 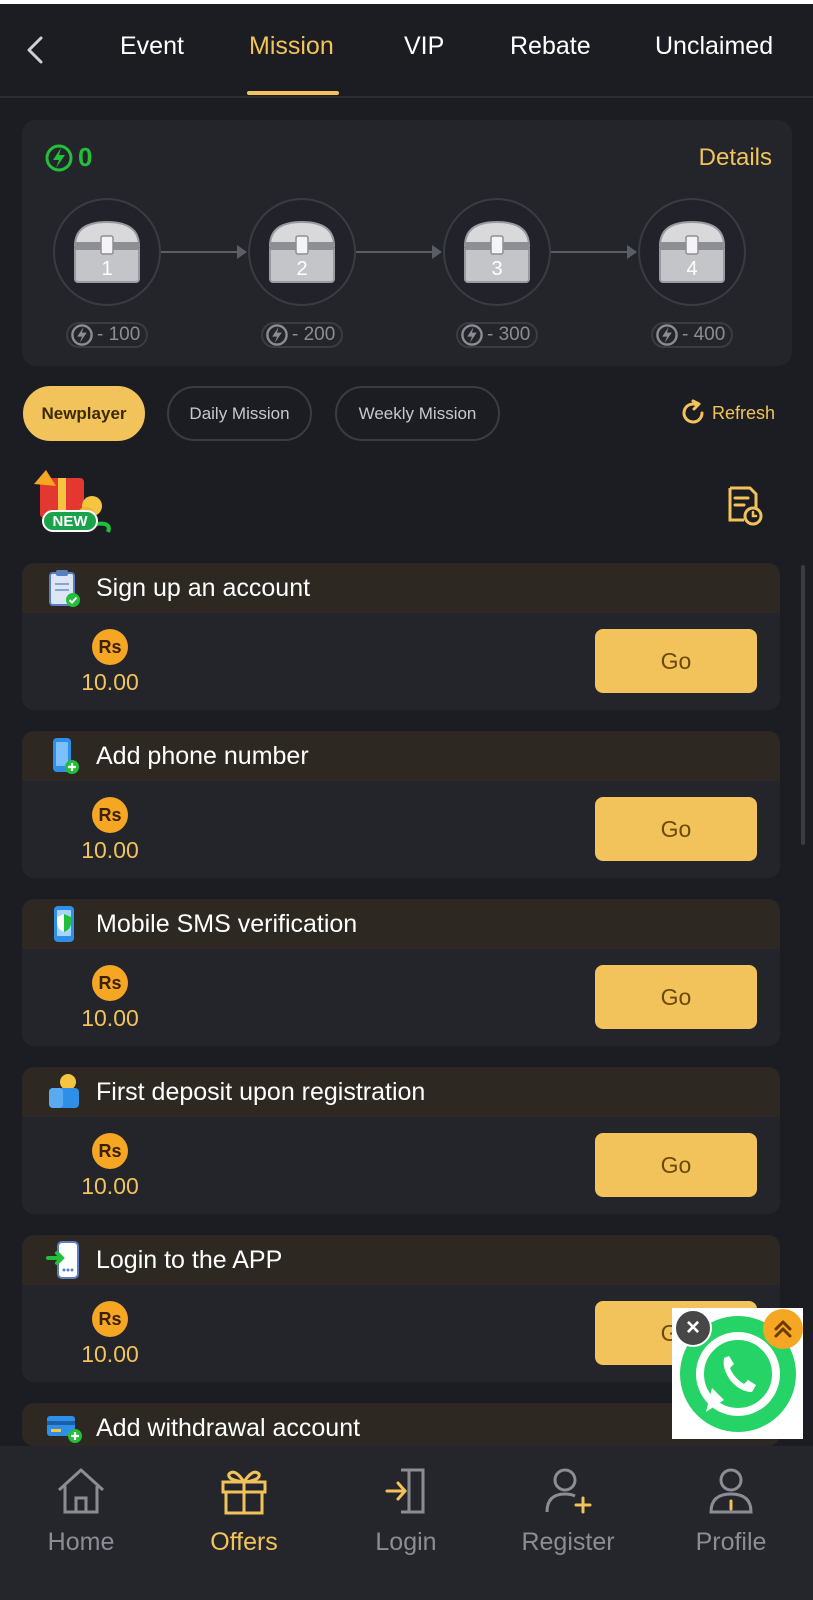 I want to click on mission-card: Add phone number Rs 10.00 Go, so click(x=401, y=804).